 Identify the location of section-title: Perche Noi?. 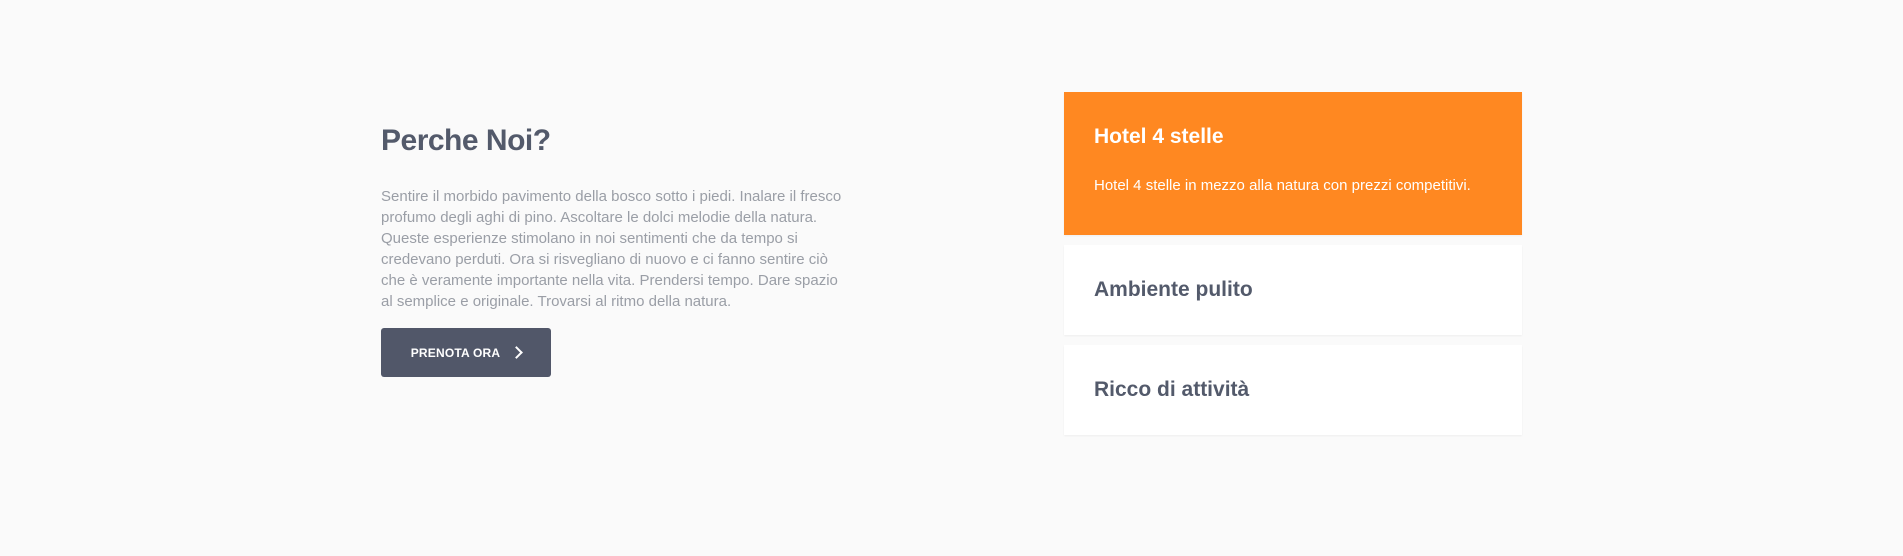
(466, 140).